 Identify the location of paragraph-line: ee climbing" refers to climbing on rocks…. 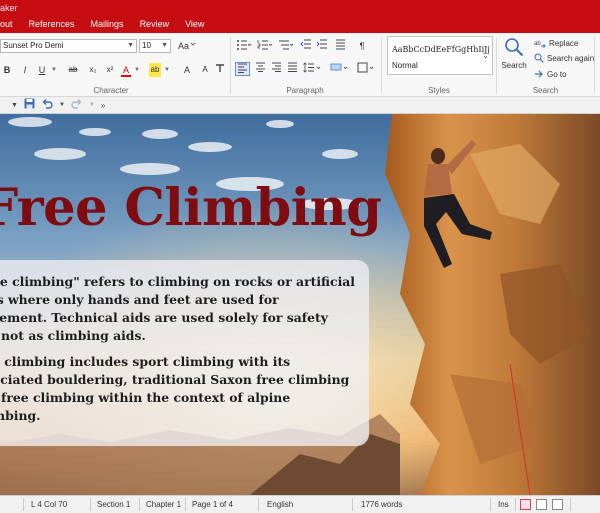
(178, 281).